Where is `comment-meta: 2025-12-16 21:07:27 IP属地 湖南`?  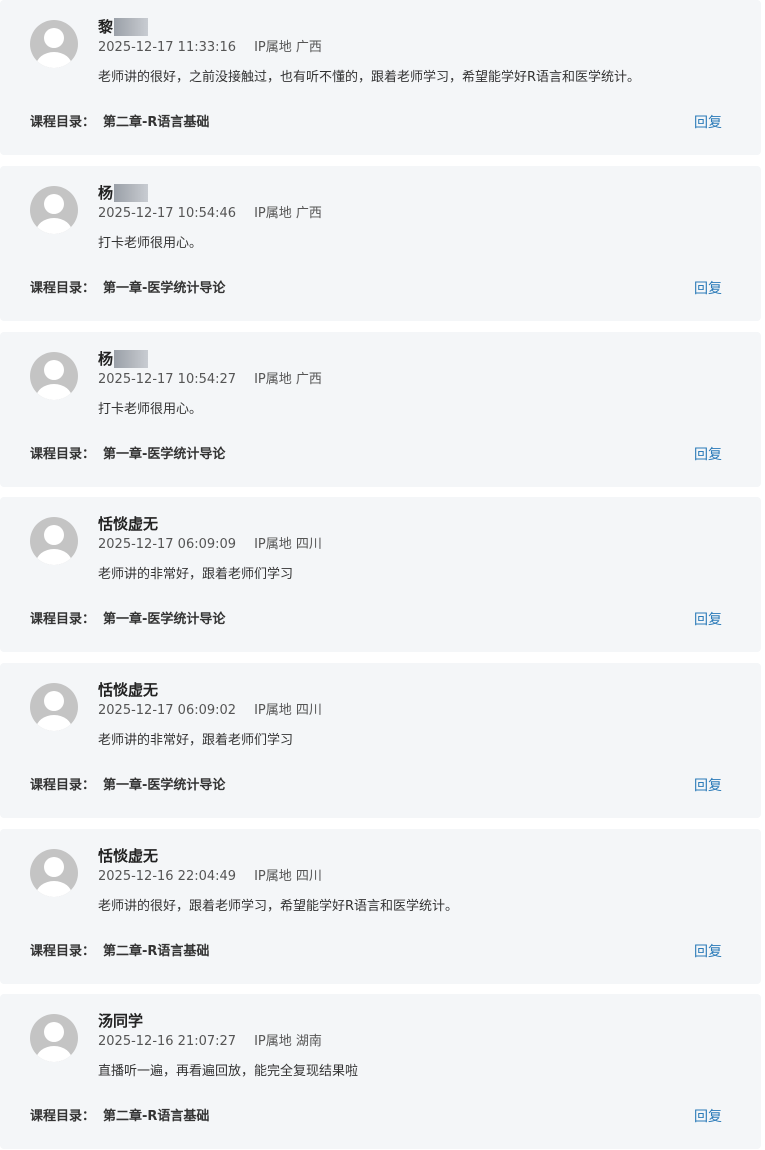 comment-meta: 2025-12-16 21:07:27 IP属地 湖南 is located at coordinates (210, 1042).